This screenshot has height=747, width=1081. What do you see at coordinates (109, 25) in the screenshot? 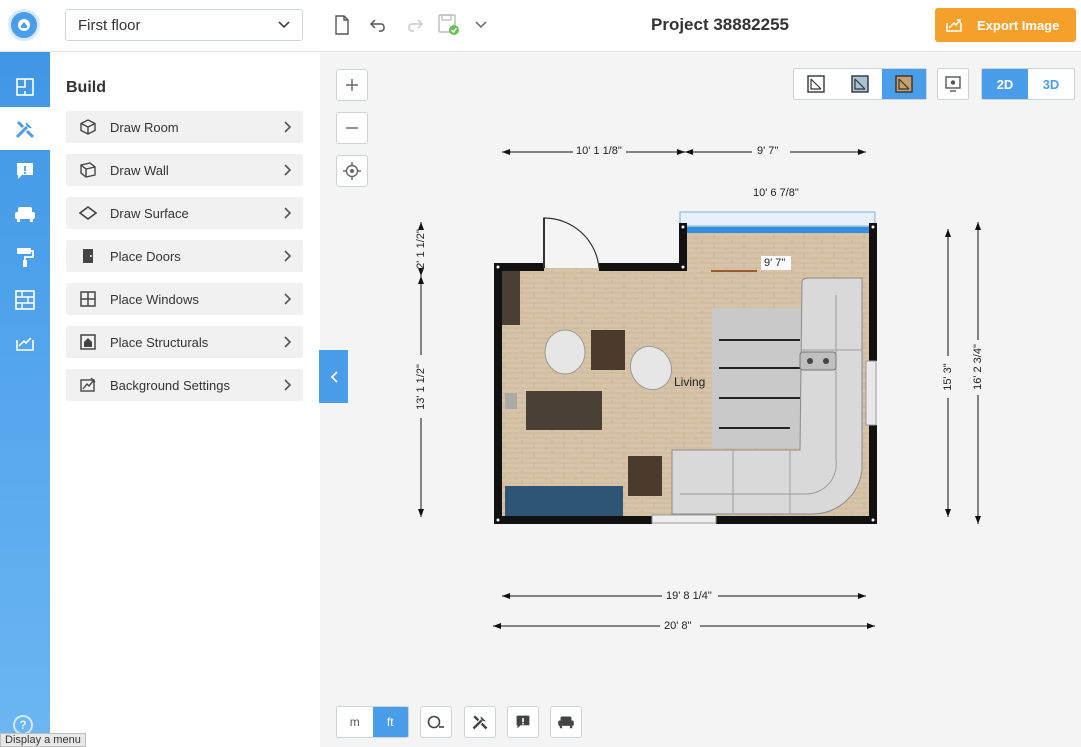
I see `floor-select-value: First floor` at bounding box center [109, 25].